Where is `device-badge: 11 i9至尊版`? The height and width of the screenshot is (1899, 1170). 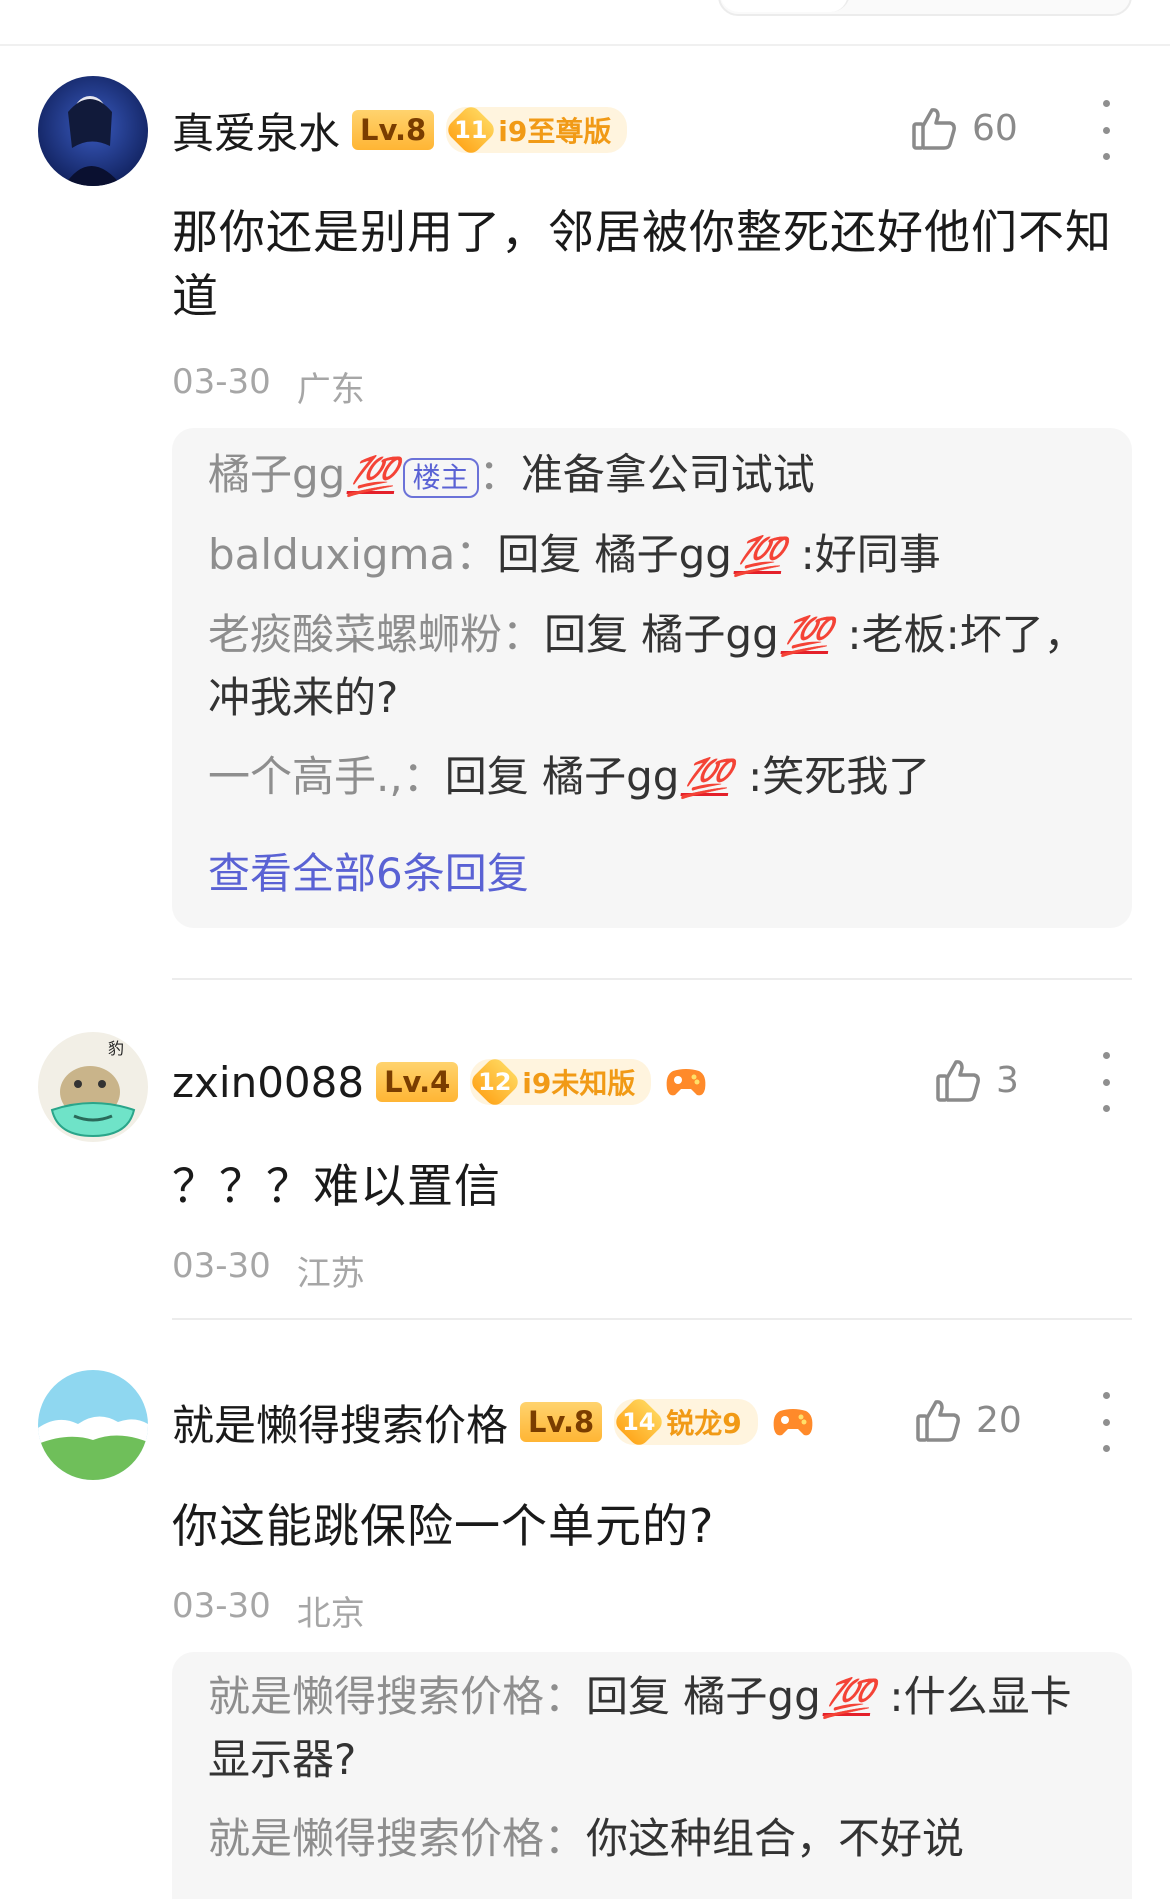 device-badge: 11 i9至尊版 is located at coordinates (536, 130).